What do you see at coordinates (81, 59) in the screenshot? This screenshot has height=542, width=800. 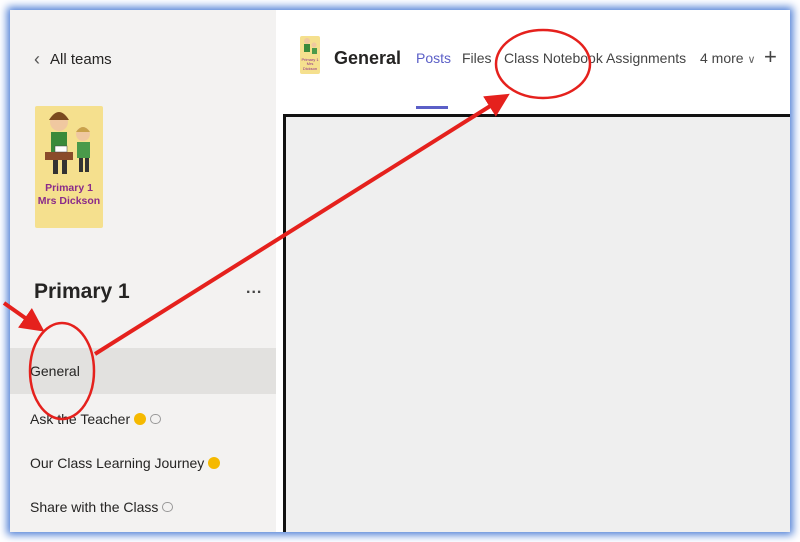 I see `all-teams-label: All teams` at bounding box center [81, 59].